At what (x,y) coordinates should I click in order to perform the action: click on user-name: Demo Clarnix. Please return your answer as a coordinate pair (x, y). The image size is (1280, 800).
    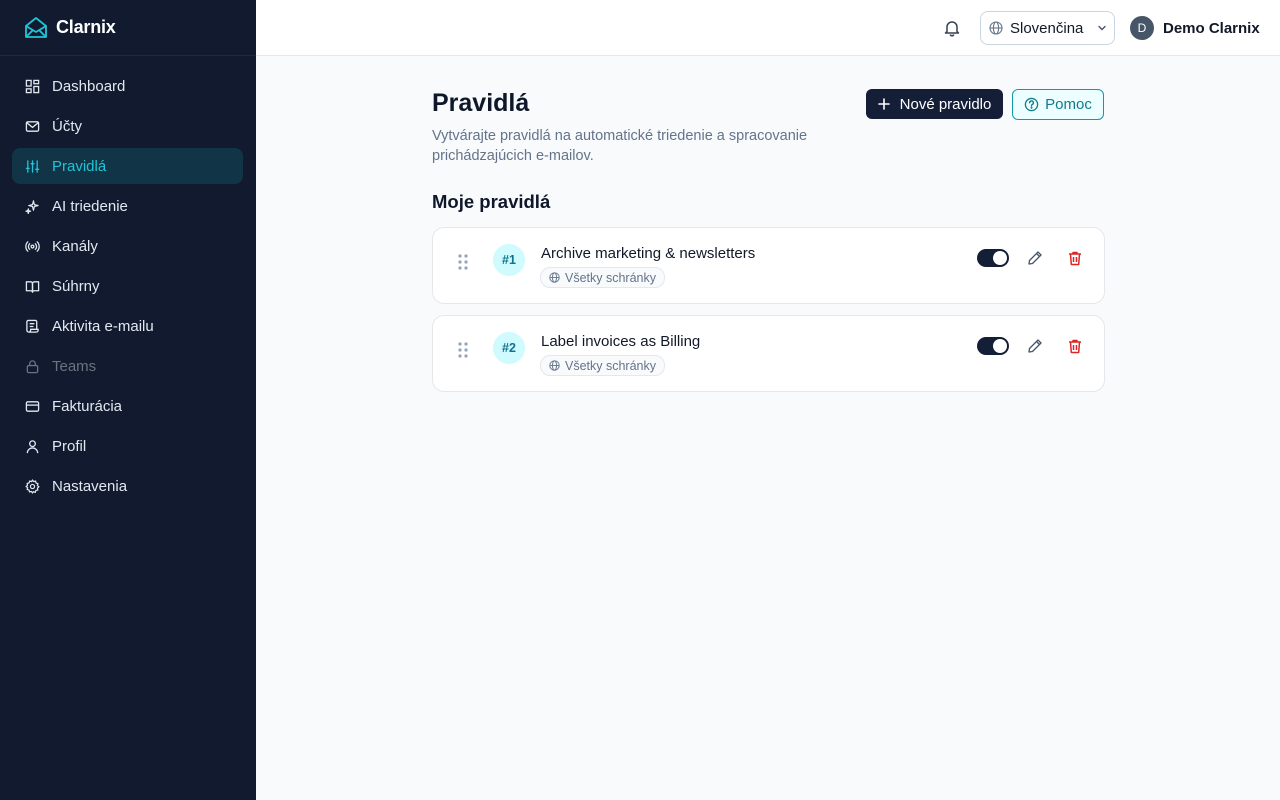
    Looking at the image, I should click on (1211, 28).